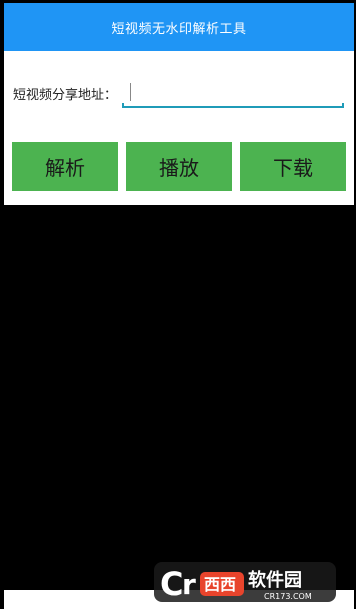  I want to click on input-underline, so click(233, 105).